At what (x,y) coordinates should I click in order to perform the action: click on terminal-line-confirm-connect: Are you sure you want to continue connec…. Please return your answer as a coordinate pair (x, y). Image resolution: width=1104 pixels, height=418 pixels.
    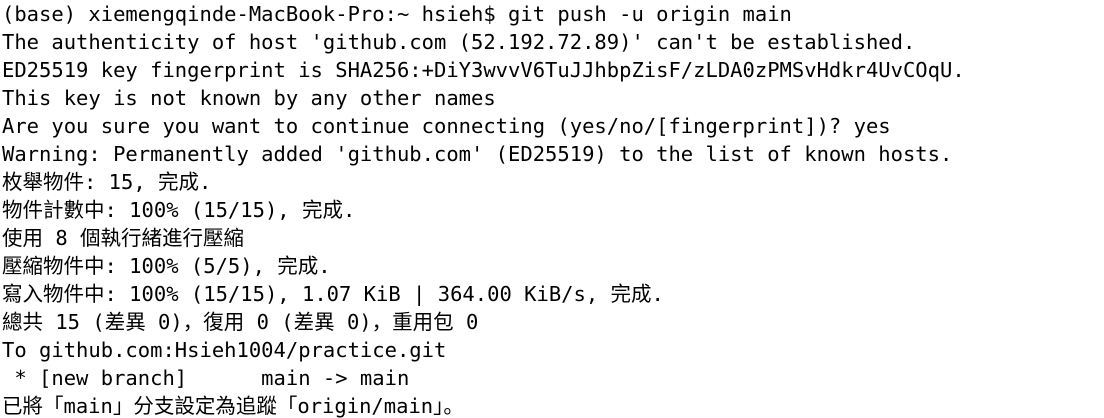
    Looking at the image, I should click on (446, 126).